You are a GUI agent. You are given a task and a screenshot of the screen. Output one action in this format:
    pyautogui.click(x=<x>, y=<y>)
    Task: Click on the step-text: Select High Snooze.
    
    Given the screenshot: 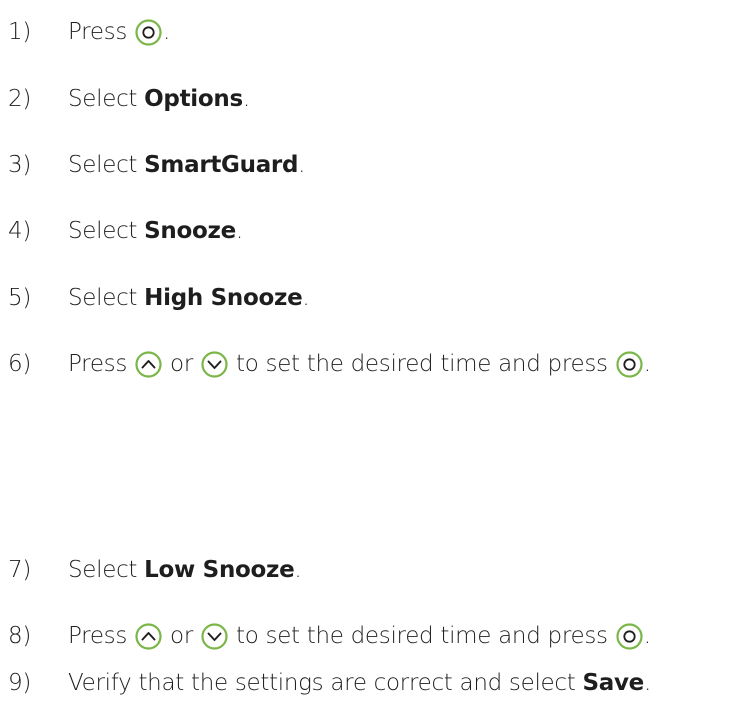 What is the action you would take?
    pyautogui.click(x=189, y=298)
    